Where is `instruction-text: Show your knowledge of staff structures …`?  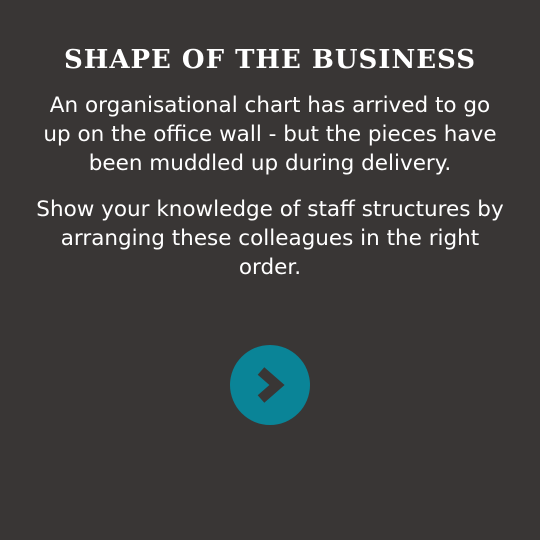
instruction-text: Show your knowledge of staff structures … is located at coordinates (270, 238).